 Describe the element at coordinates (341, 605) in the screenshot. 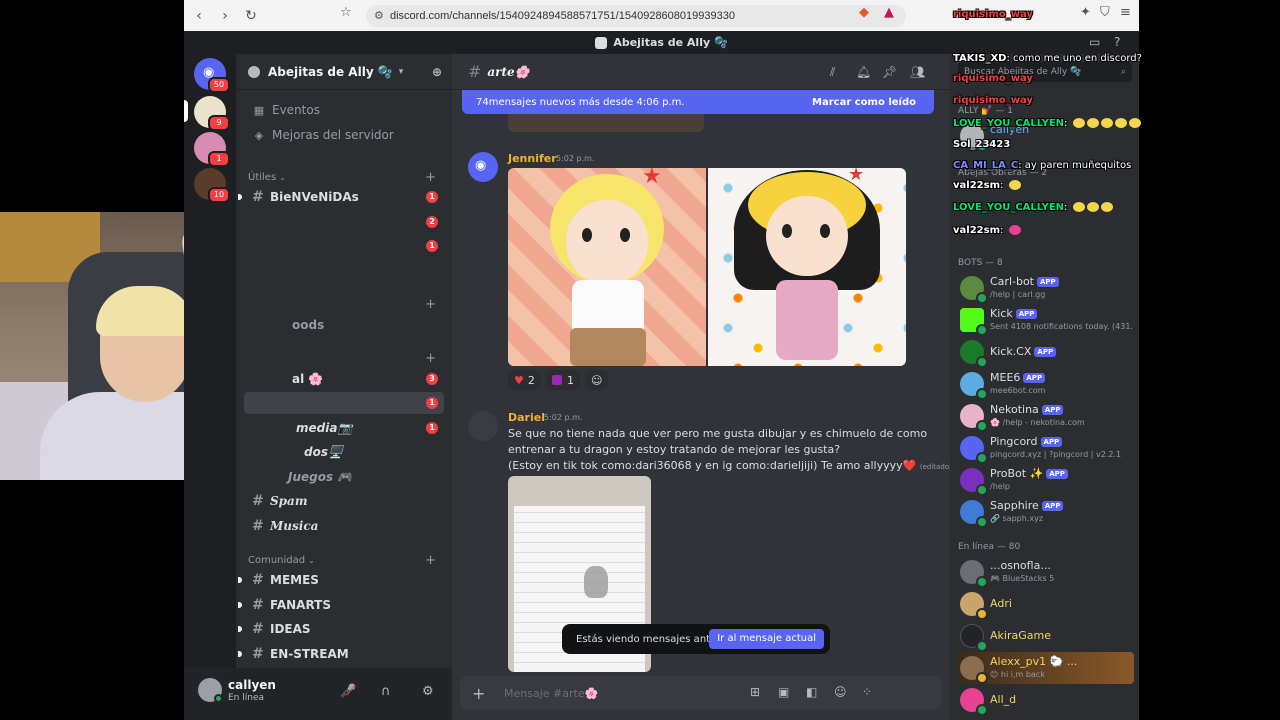

I see `channel-fanarts: # FANARTS` at that location.